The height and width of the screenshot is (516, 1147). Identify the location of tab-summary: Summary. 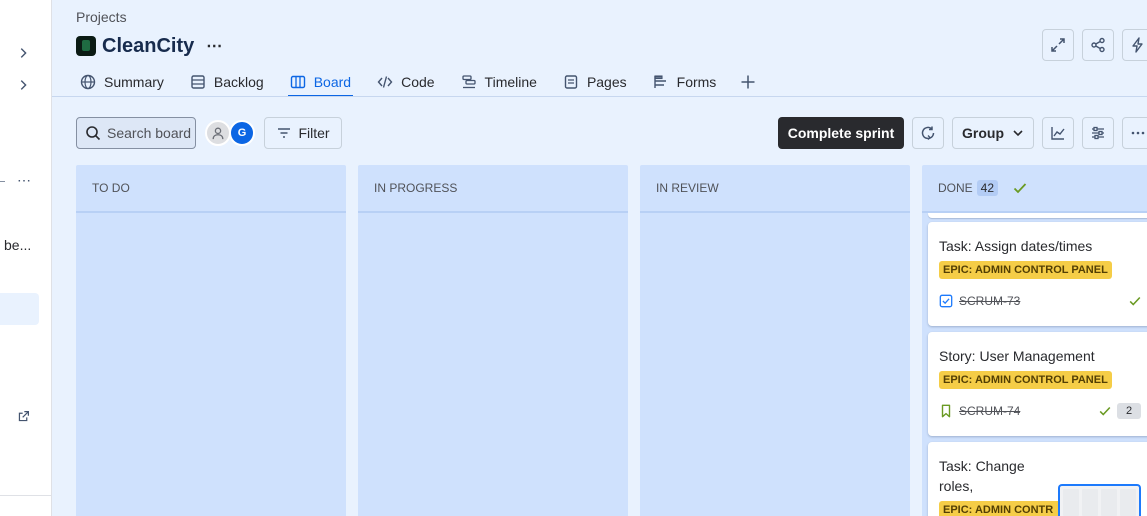
(122, 81).